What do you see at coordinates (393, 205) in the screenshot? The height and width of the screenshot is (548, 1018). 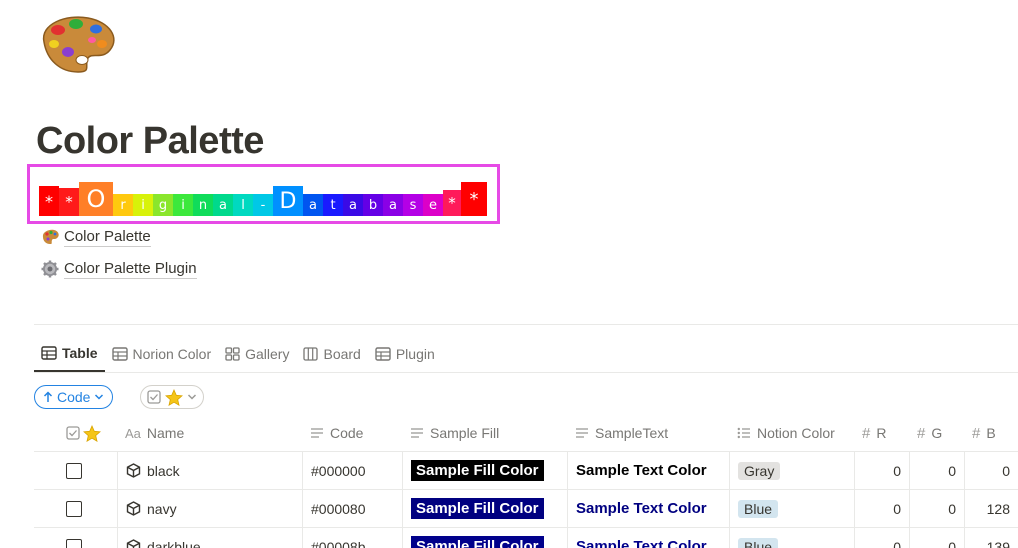 I see `rainbow-letter: a` at bounding box center [393, 205].